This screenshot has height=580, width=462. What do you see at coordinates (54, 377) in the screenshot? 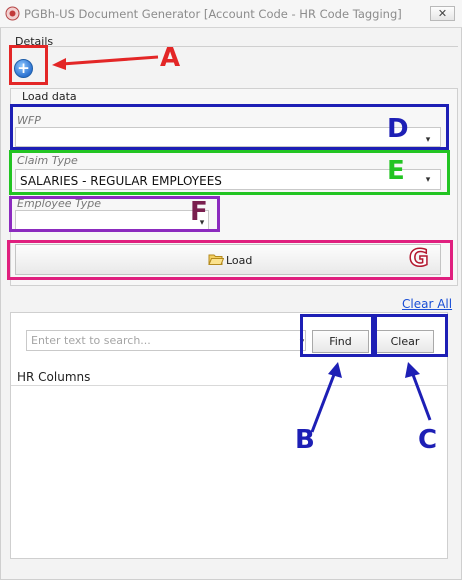
I see `hr-columns-title: HR Columns` at bounding box center [54, 377].